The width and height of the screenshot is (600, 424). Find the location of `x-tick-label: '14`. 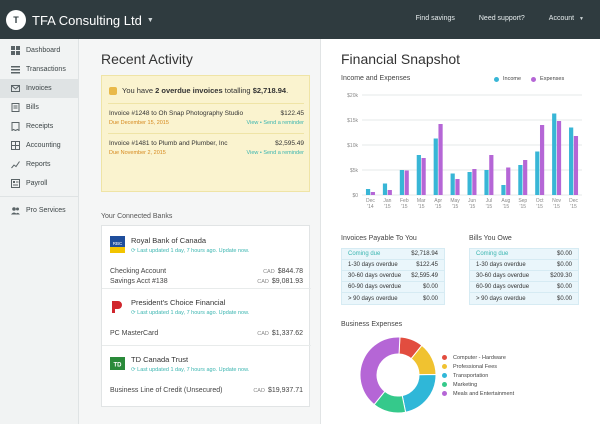

x-tick-label: '14 is located at coordinates (370, 207).